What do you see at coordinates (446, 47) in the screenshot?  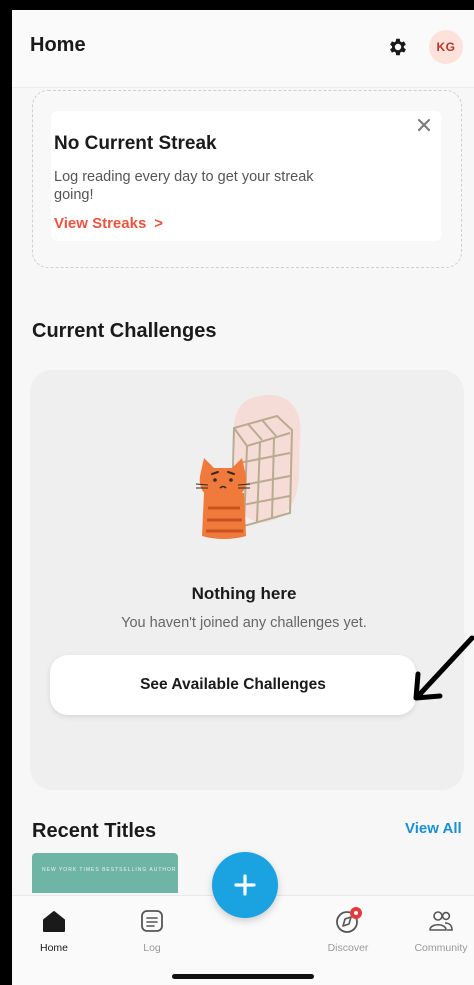 I see `avatar: KG` at bounding box center [446, 47].